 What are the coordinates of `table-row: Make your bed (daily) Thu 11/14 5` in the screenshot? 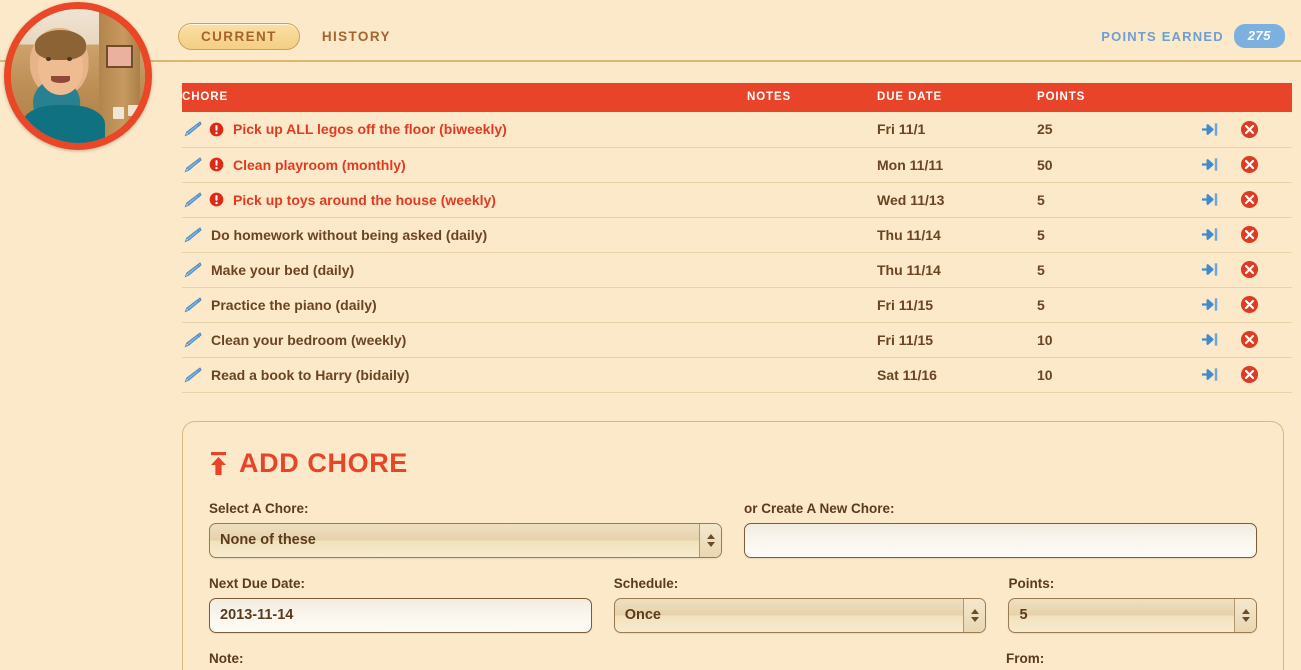 It's located at (737, 270).